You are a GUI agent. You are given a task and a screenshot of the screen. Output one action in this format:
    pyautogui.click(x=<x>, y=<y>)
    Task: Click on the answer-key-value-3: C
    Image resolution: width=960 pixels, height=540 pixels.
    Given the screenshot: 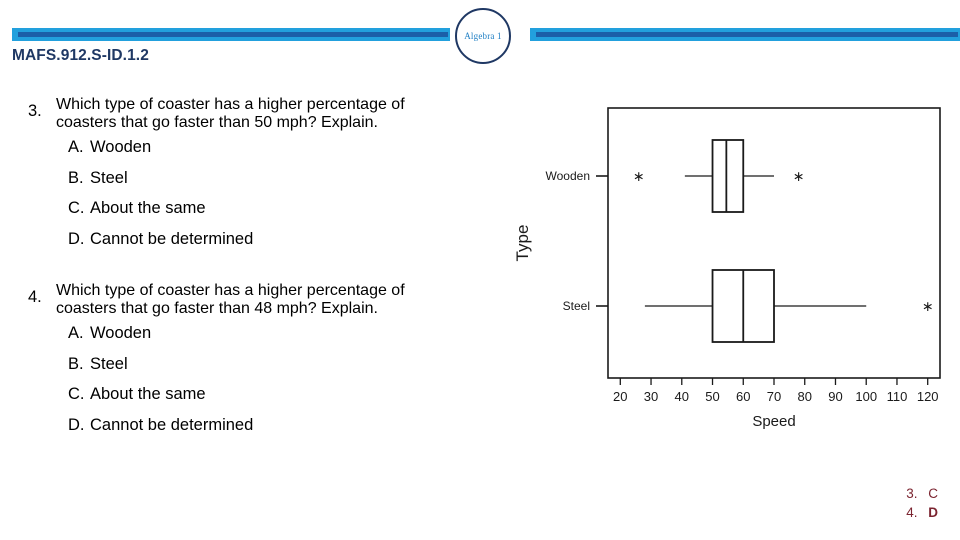 What is the action you would take?
    pyautogui.click(x=933, y=493)
    